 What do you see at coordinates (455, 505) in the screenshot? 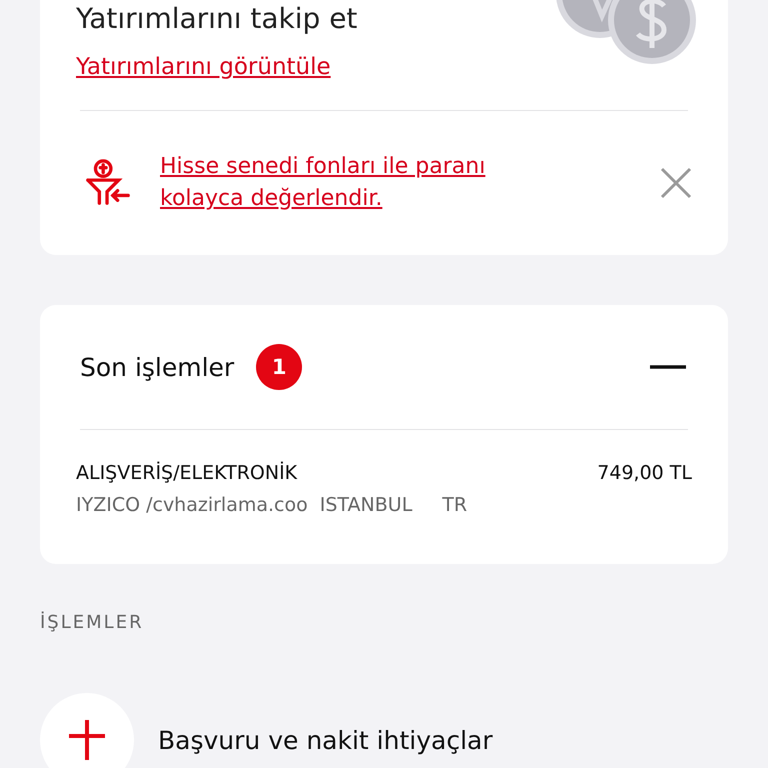
I see `merchant-country: TR` at bounding box center [455, 505].